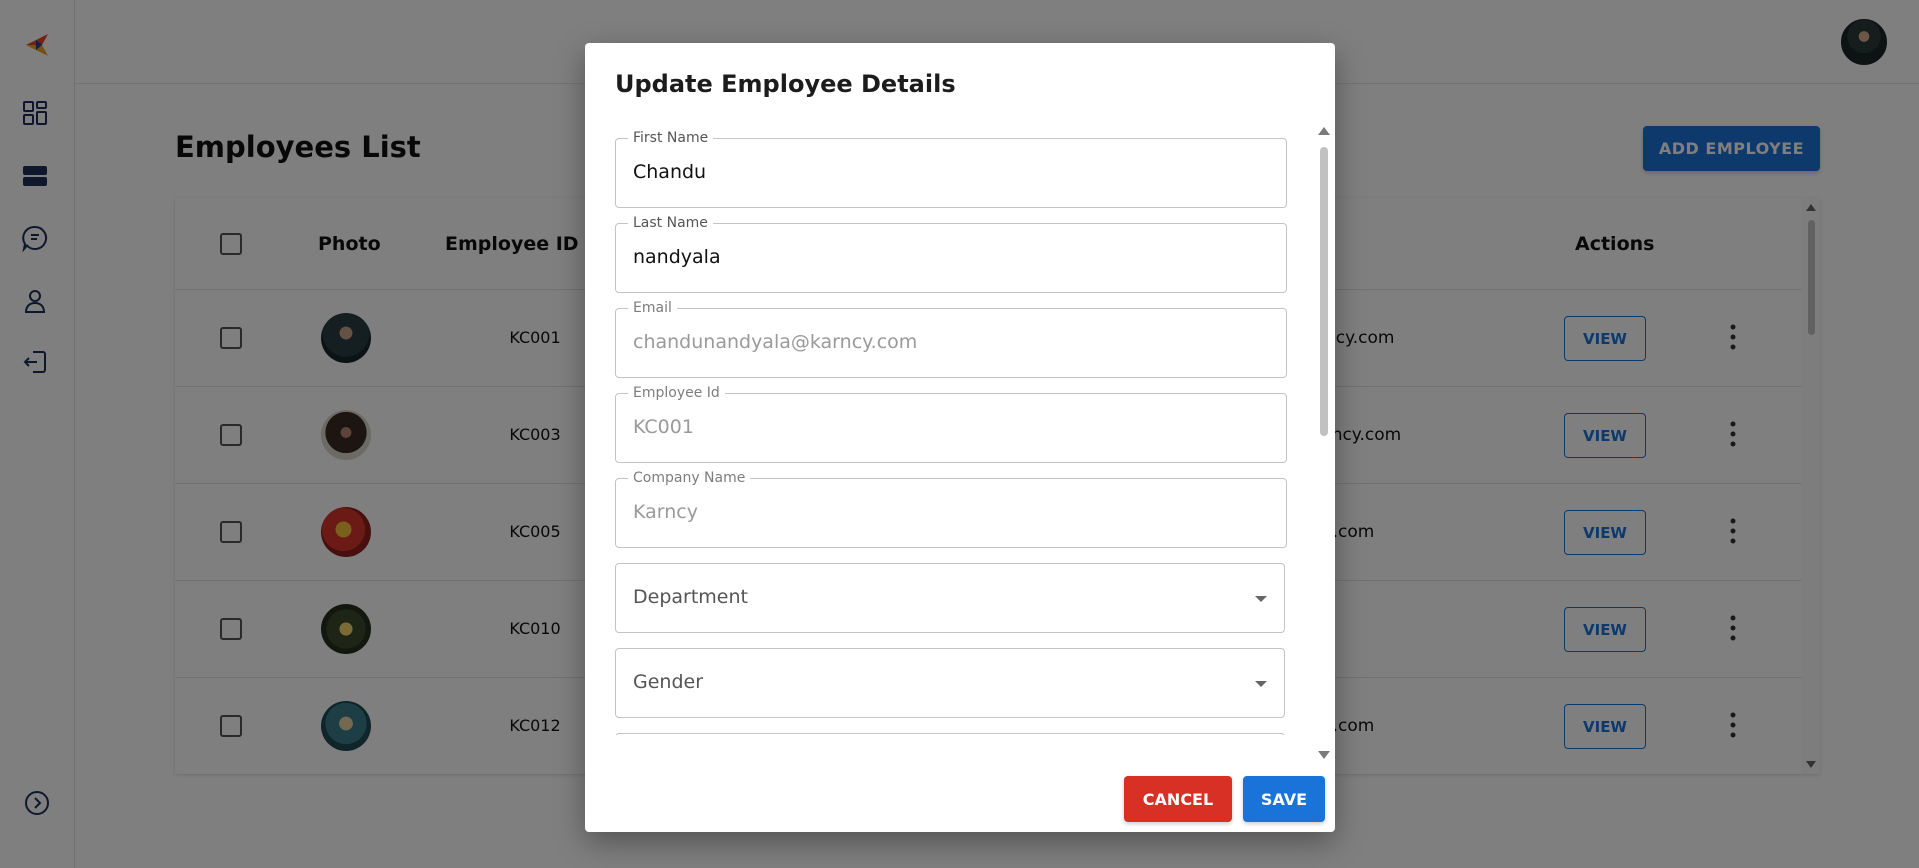 This screenshot has height=868, width=1919. What do you see at coordinates (1324, 755) in the screenshot?
I see `scroll-down-icon` at bounding box center [1324, 755].